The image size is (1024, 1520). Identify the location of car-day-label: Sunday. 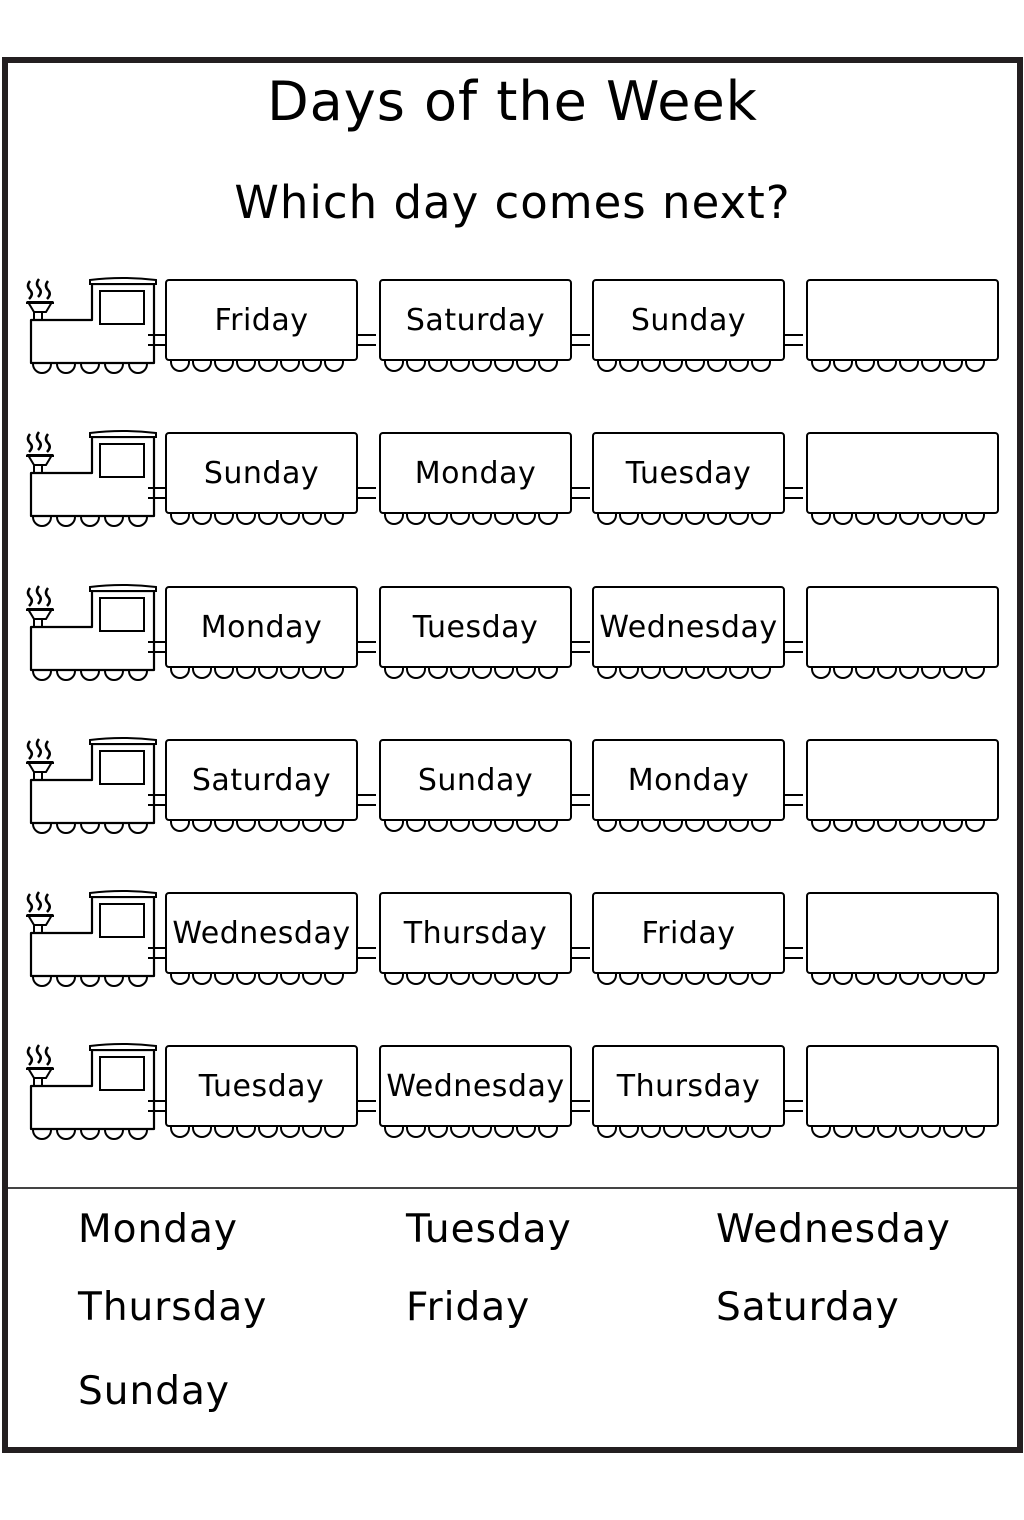
(688, 320).